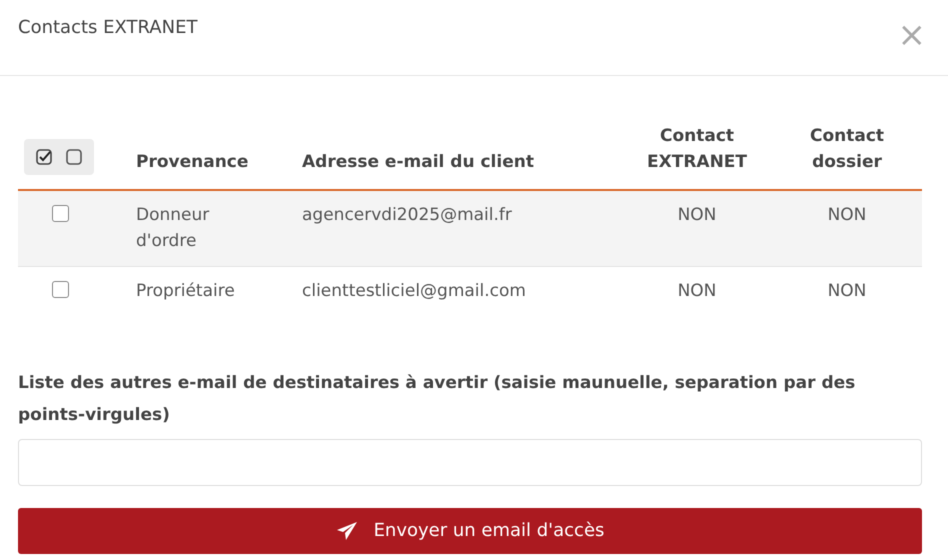 Image resolution: width=948 pixels, height=556 pixels. I want to click on other-emails-field, so click(470, 462).